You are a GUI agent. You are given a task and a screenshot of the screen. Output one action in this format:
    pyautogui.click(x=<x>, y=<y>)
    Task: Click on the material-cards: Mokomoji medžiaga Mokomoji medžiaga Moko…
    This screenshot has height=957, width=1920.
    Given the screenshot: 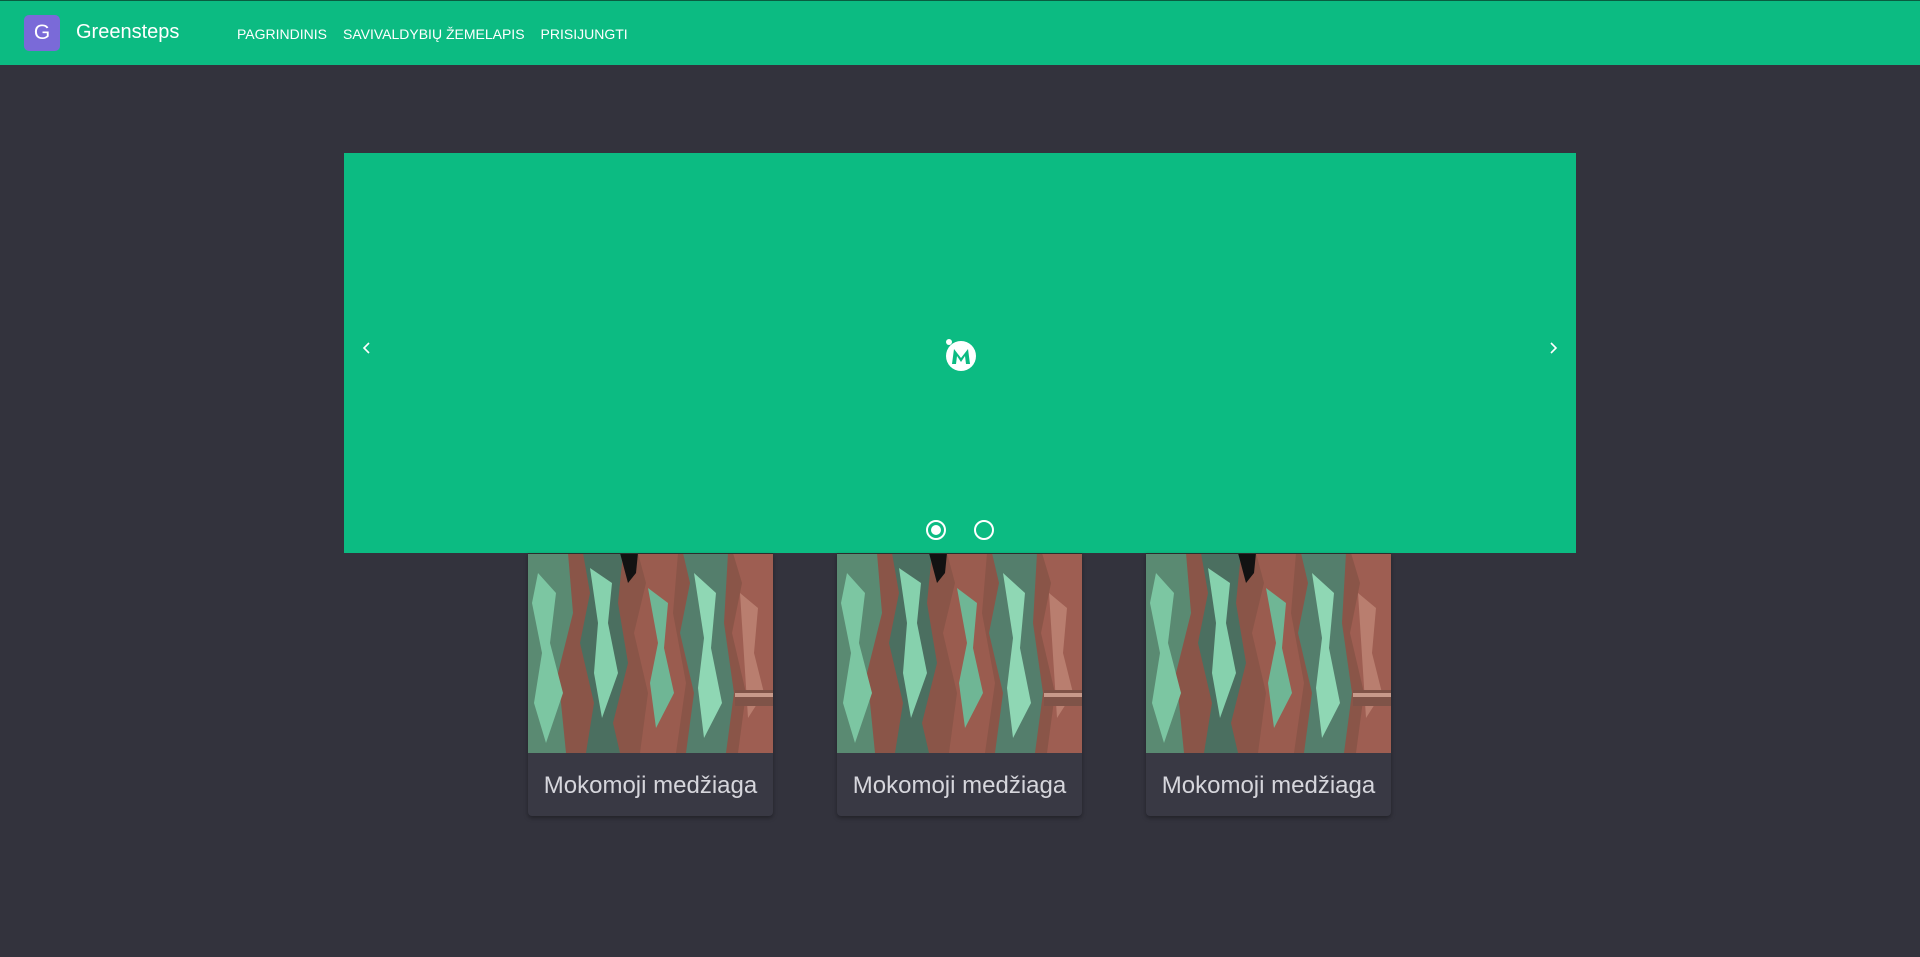 What is the action you would take?
    pyautogui.click(x=959, y=684)
    